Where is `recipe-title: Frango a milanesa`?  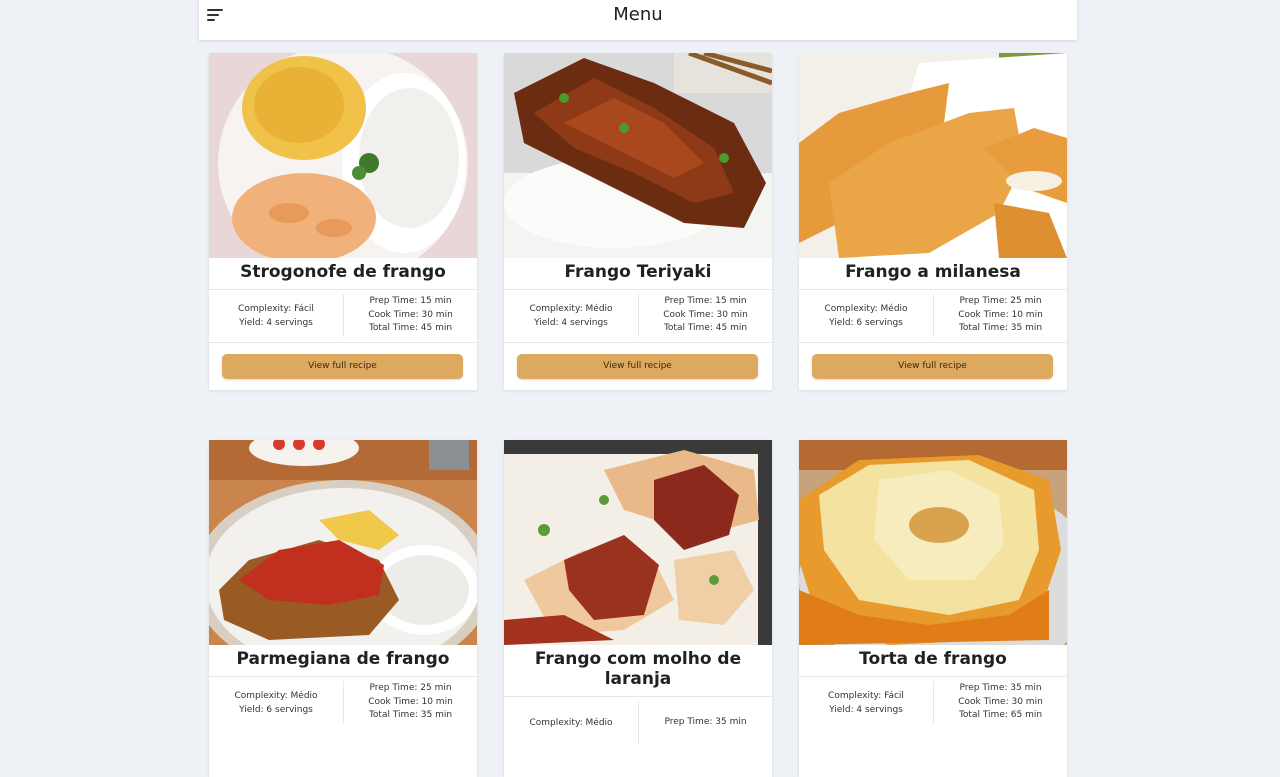
recipe-title: Frango a milanesa is located at coordinates (933, 272).